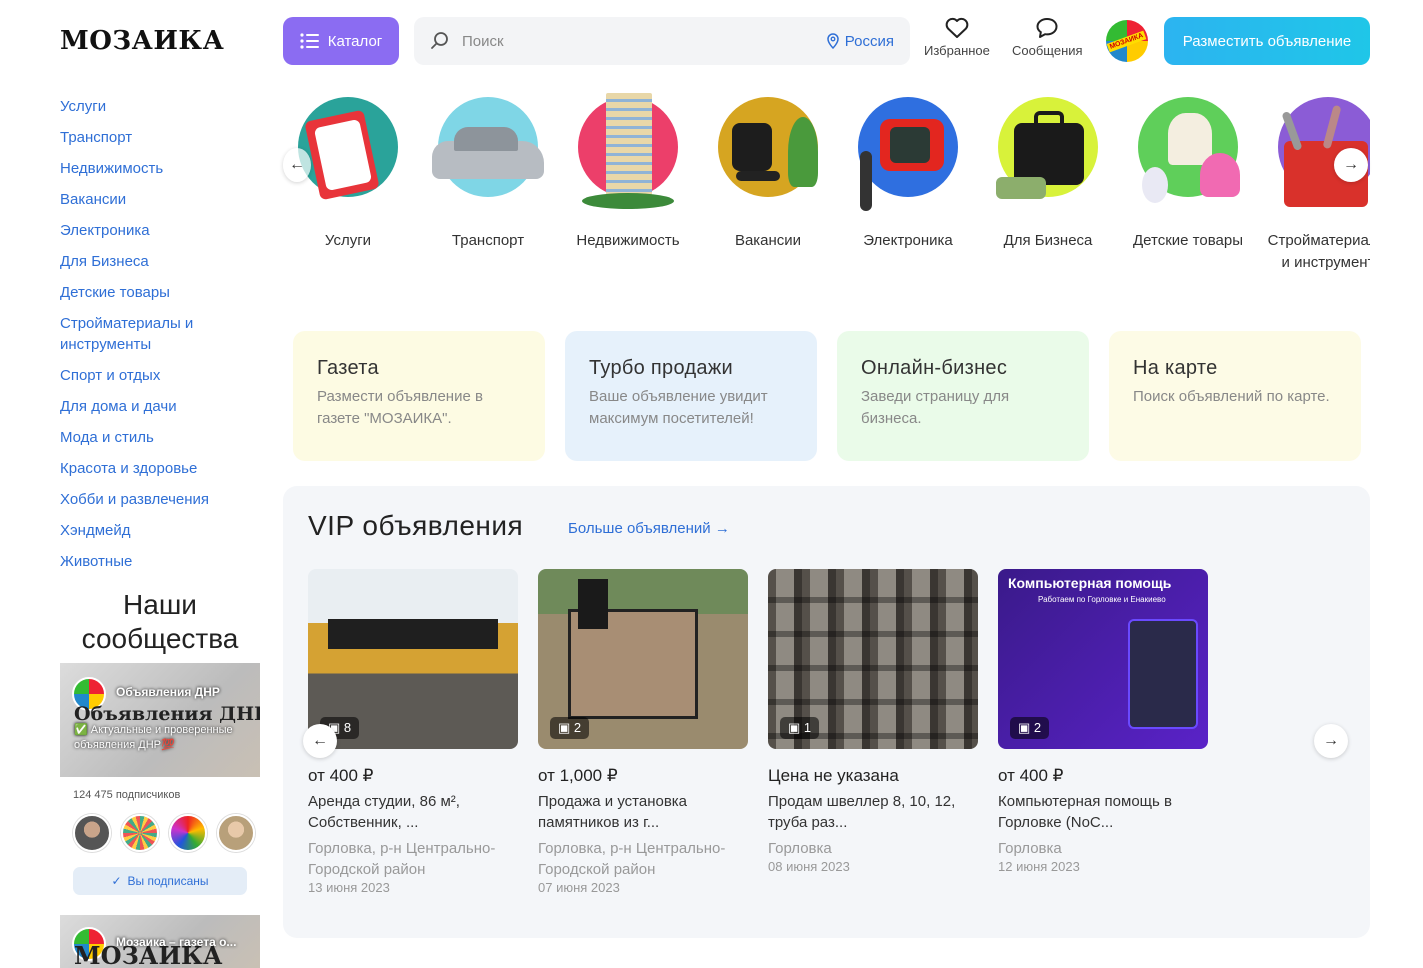  I want to click on category-electronics: Электроника, so click(908, 172).